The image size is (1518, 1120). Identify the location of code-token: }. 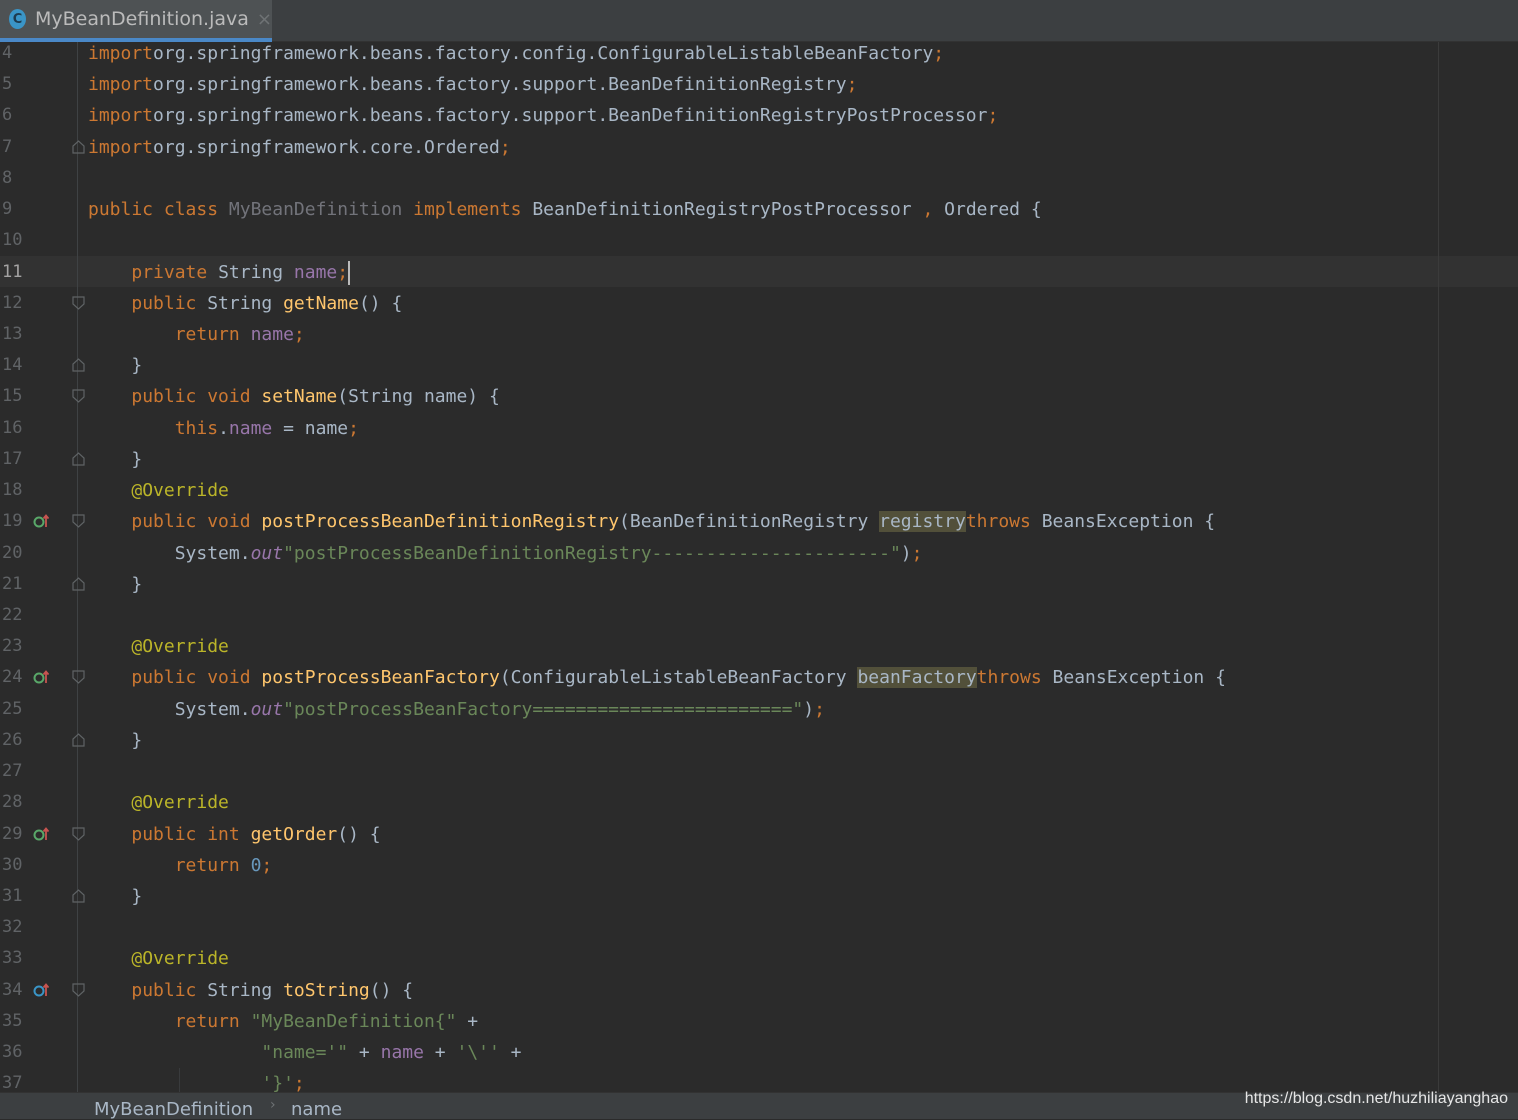
(115, 740).